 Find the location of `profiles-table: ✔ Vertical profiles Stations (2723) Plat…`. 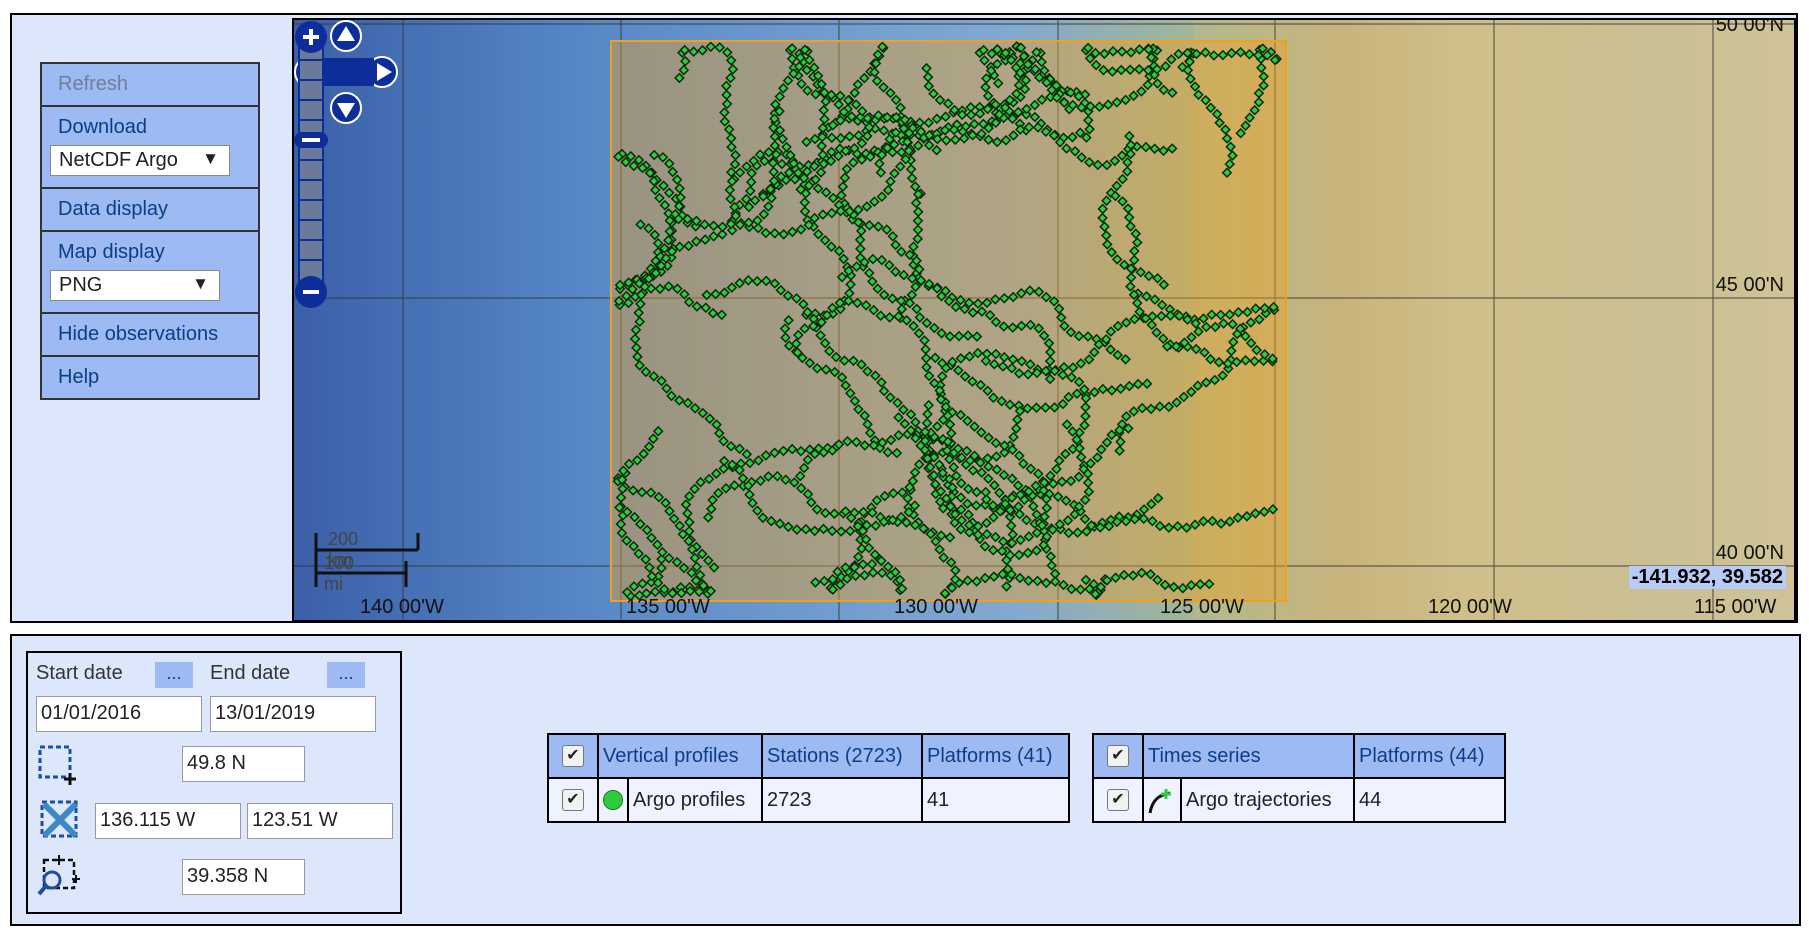

profiles-table: ✔ Vertical profiles Stations (2723) Plat… is located at coordinates (808, 778).